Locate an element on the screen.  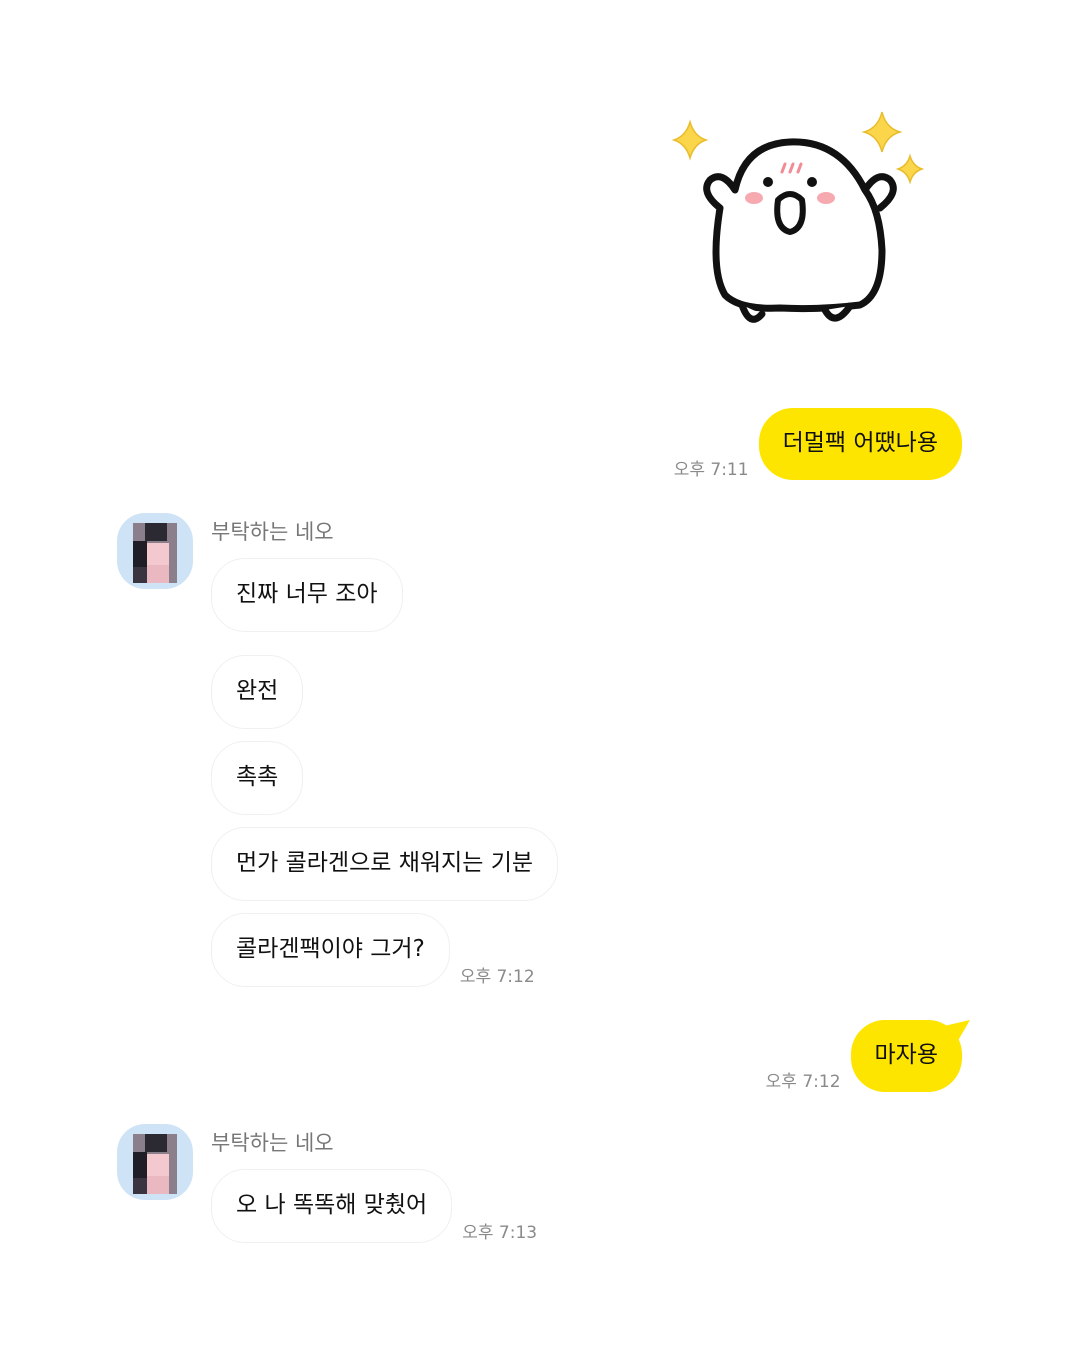
message-time: 오후 7:13 is located at coordinates (500, 1232).